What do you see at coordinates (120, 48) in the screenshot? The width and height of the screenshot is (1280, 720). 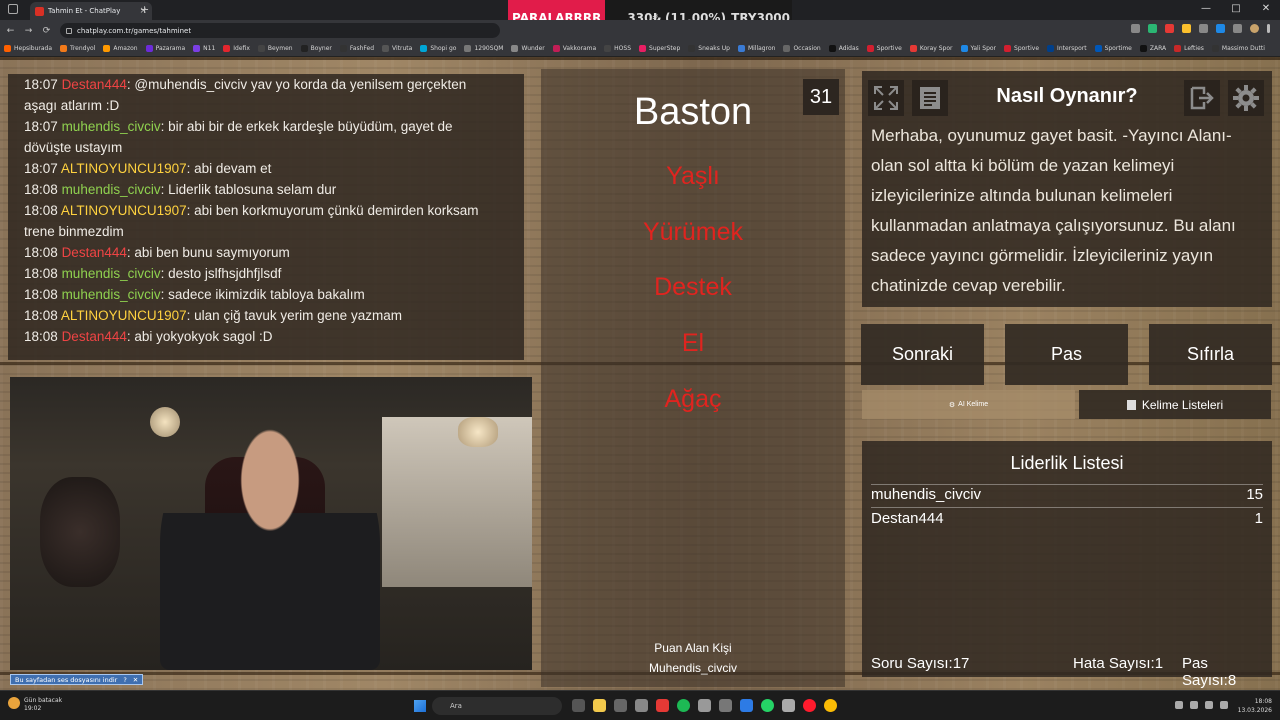 I see `bookmark-item: Amazon` at bounding box center [120, 48].